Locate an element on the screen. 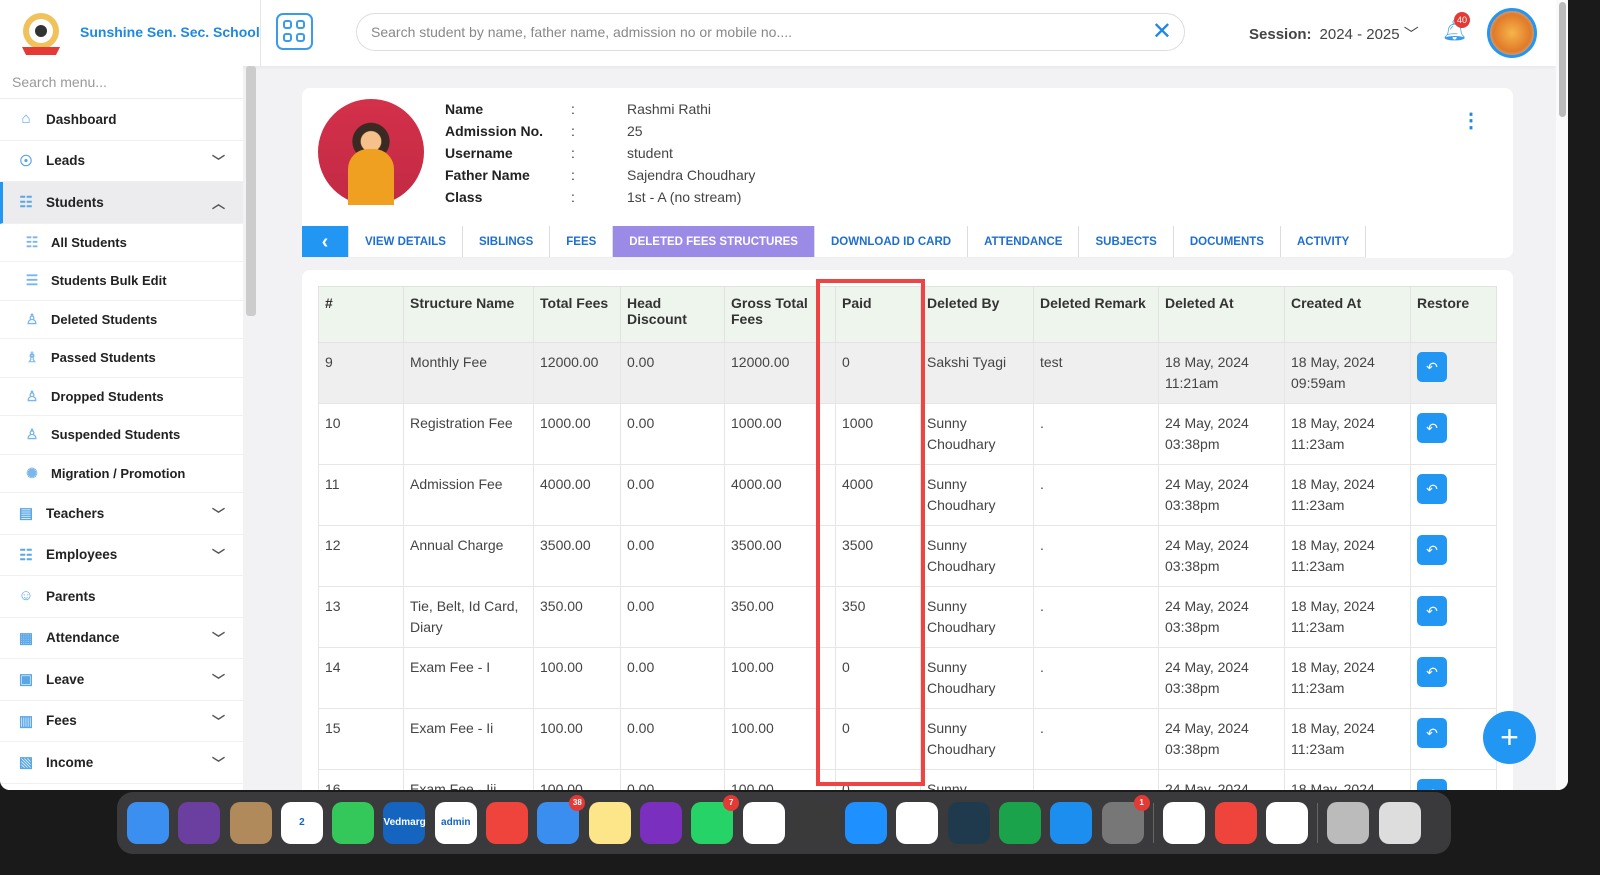  sidebar-subitem-suspended-students: ♙ Suspended Students is located at coordinates (121, 435).